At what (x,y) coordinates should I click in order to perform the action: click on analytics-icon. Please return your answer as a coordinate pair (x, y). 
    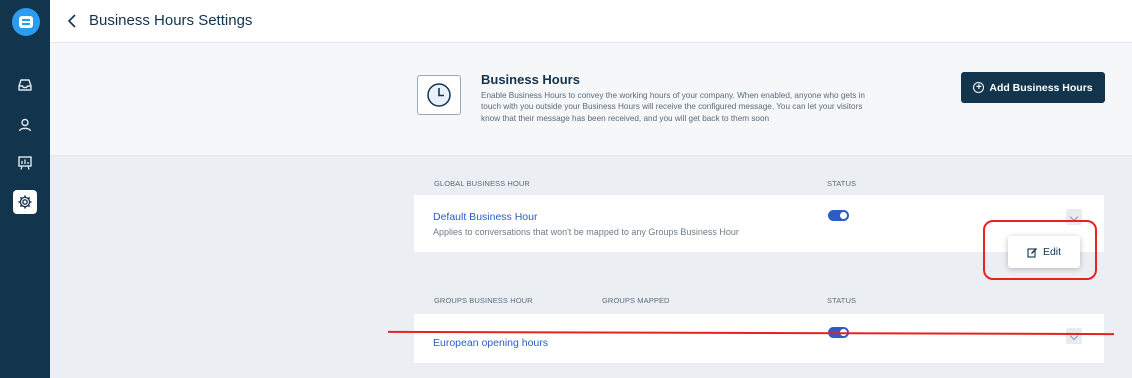
    Looking at the image, I should click on (25, 163).